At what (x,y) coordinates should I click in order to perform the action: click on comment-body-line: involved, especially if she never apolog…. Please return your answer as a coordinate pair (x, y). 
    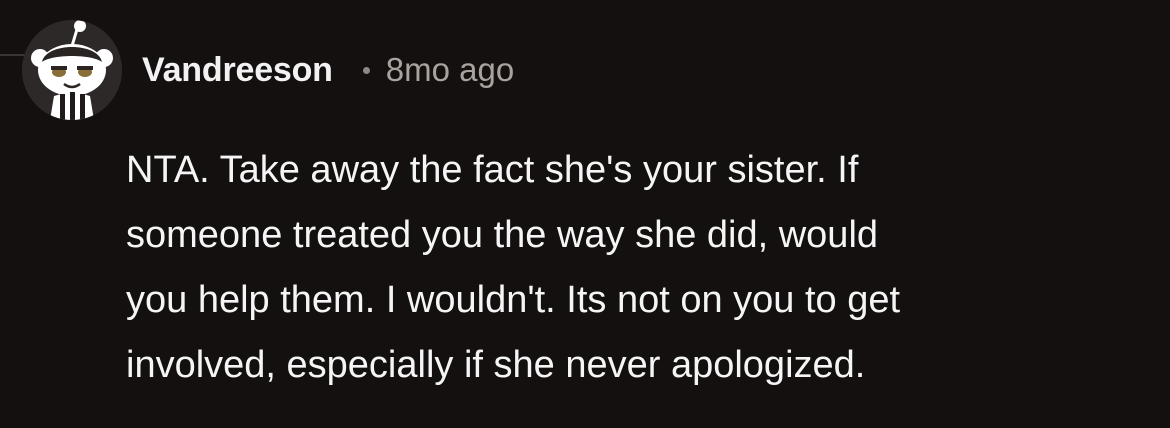
    Looking at the image, I should click on (496, 365).